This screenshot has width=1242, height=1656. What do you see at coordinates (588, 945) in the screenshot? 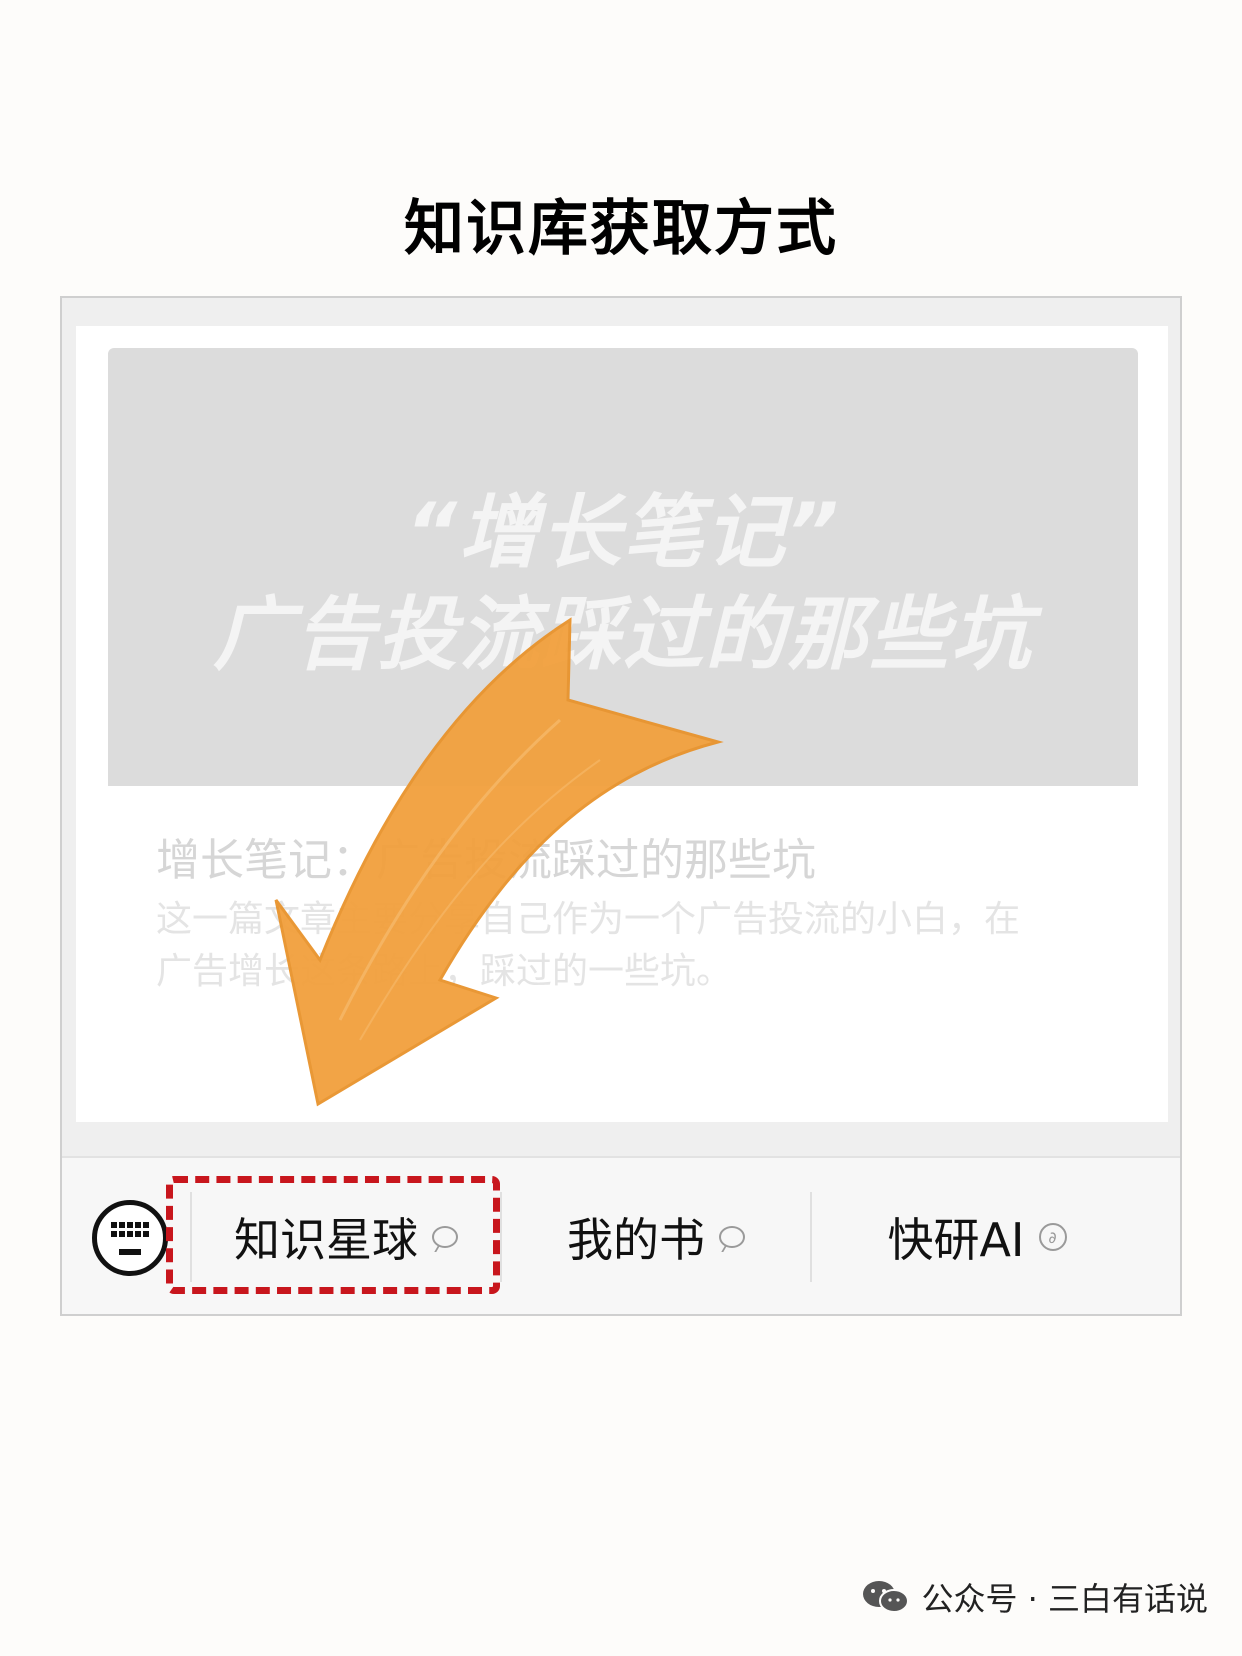
I see `article-summary: 这一篇文章主要分享自己作为一个广告投流的小白，在广告增长这条路上，踩过的一些坑。` at bounding box center [588, 945].